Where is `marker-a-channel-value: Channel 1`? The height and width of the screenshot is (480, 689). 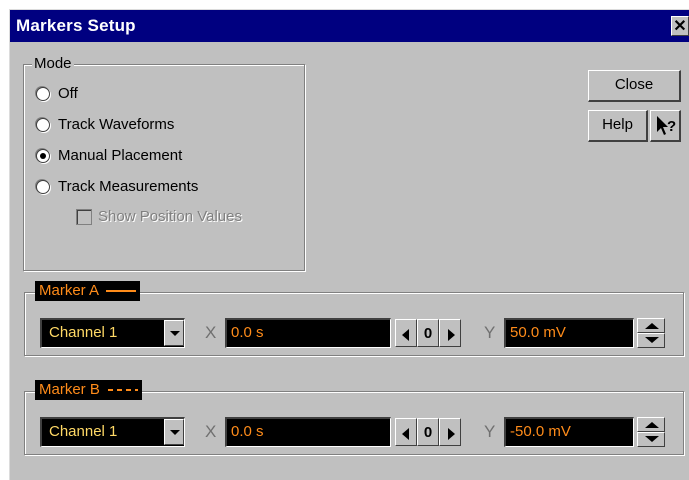 marker-a-channel-value: Channel 1 is located at coordinates (83, 332).